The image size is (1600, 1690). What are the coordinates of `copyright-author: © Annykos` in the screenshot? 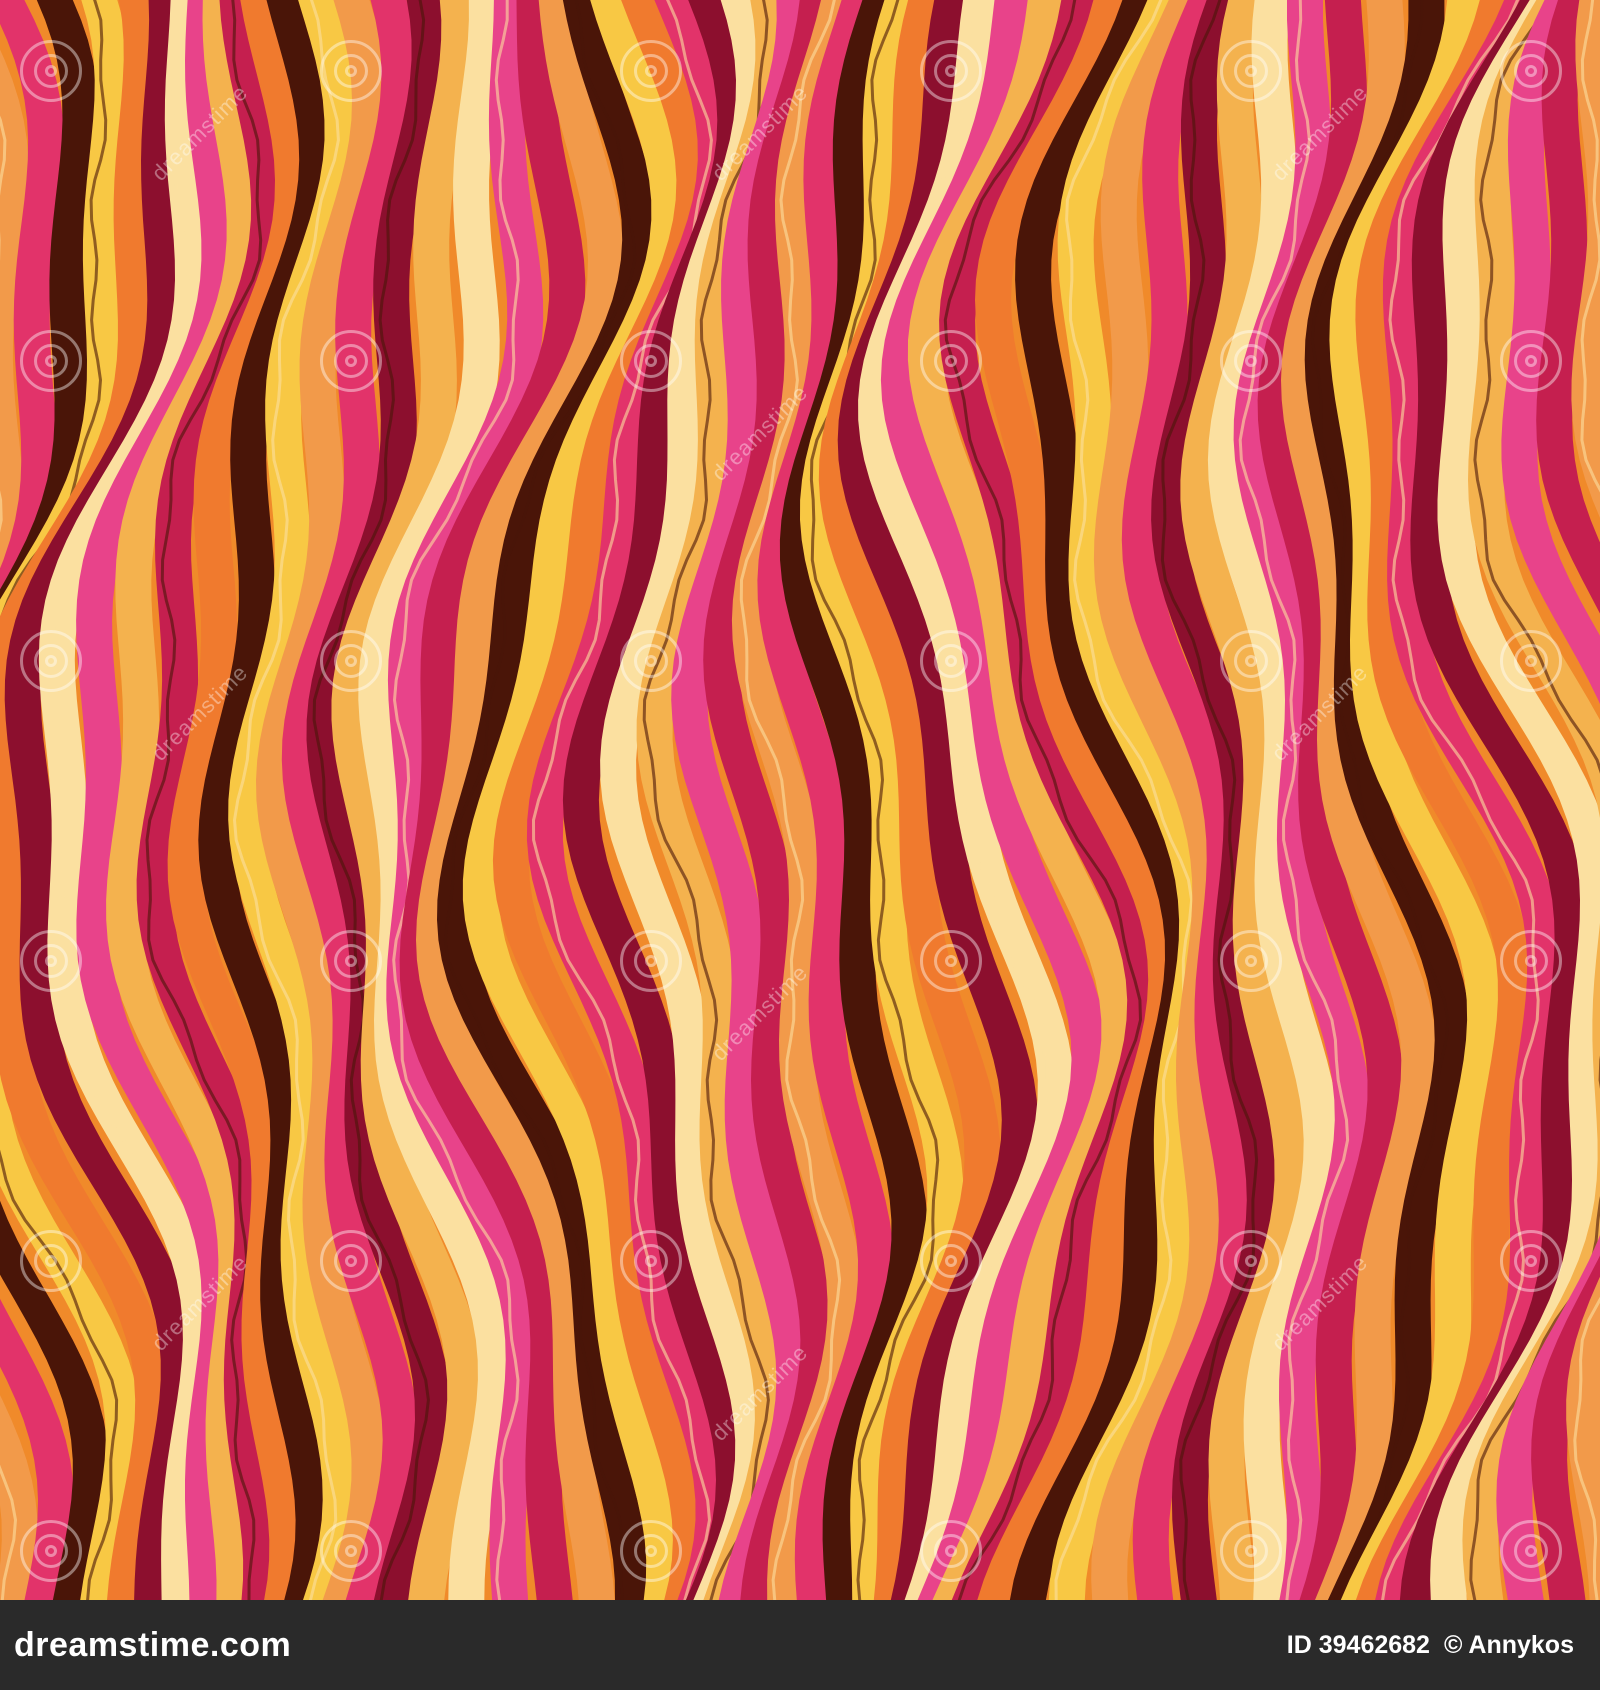 It's located at (1508, 1644).